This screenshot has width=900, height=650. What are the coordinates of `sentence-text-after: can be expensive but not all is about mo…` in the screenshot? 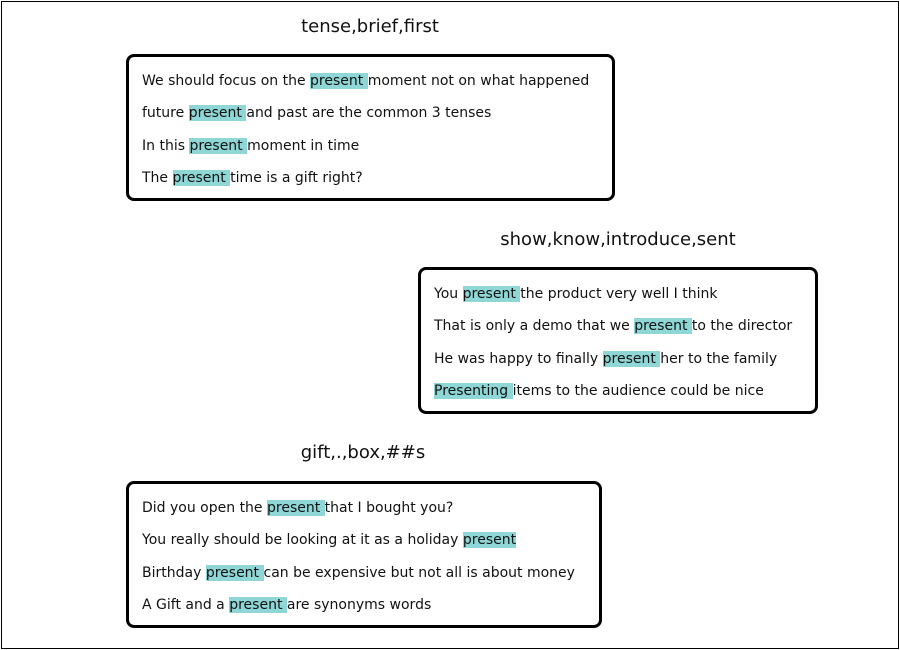 It's located at (419, 572).